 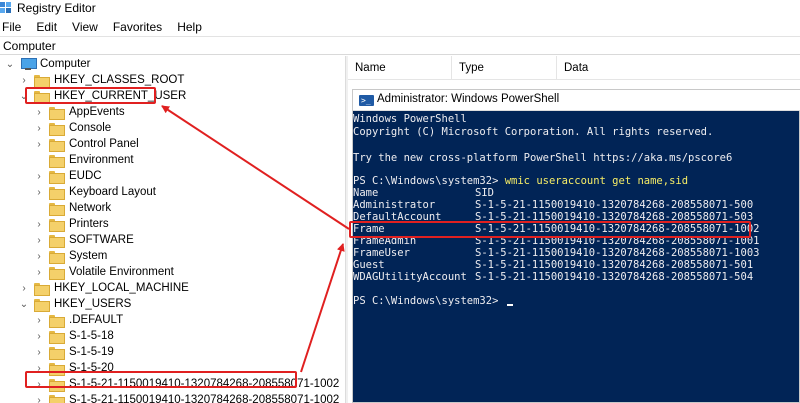 What do you see at coordinates (93, 304) in the screenshot?
I see `tree-label: HKEY_USERS` at bounding box center [93, 304].